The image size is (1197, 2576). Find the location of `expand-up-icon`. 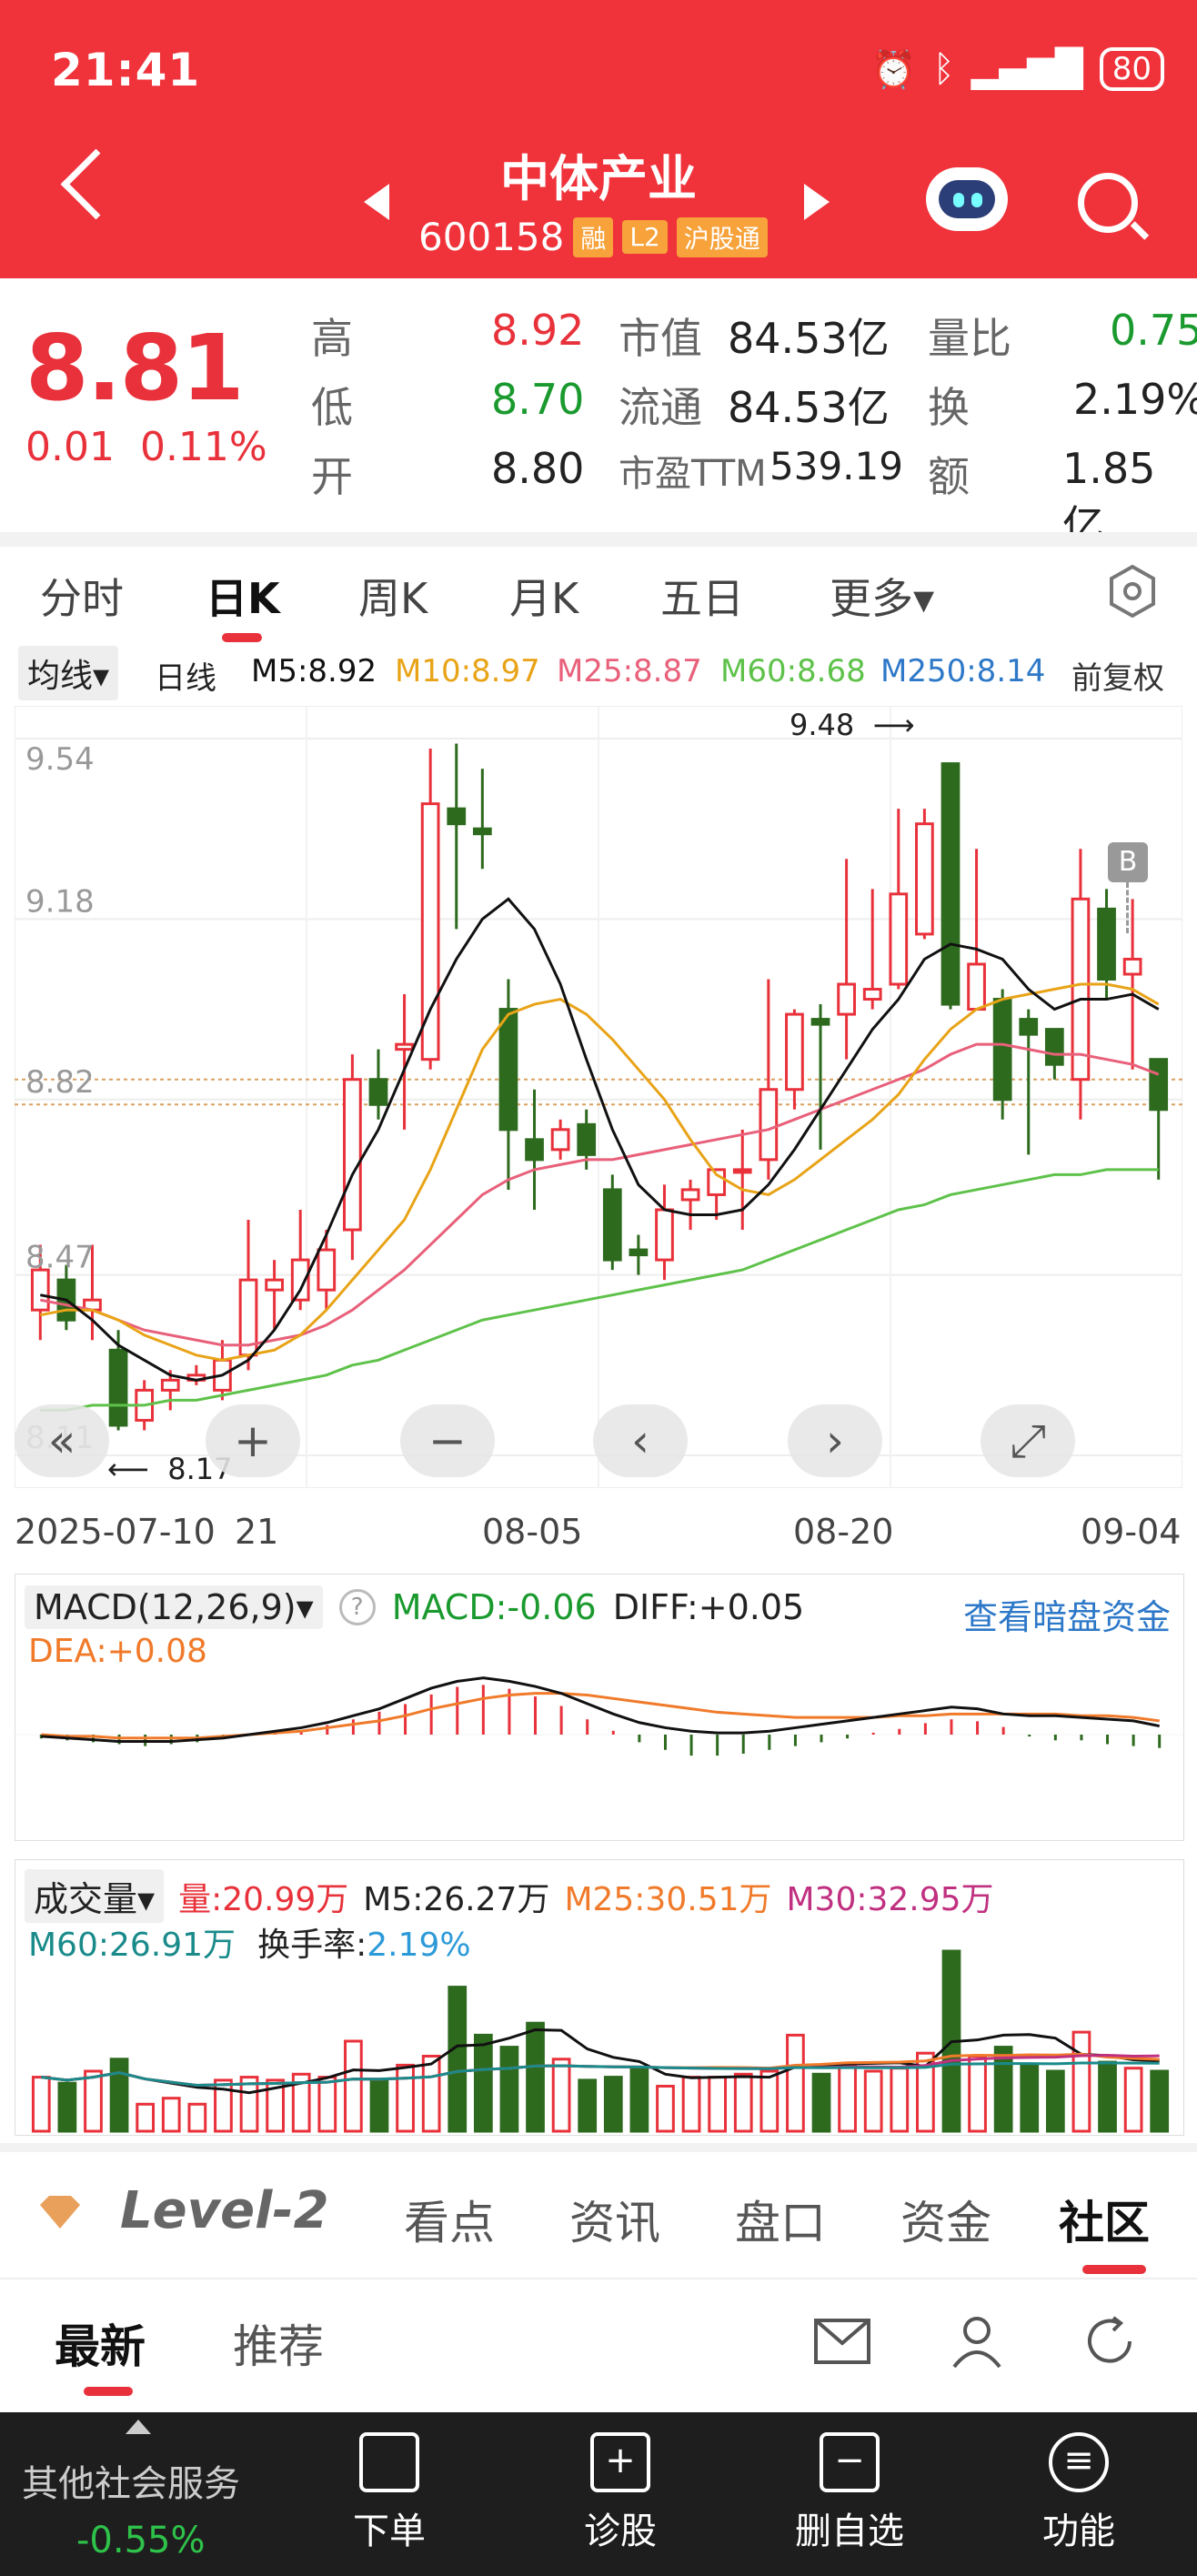

expand-up-icon is located at coordinates (138, 2427).